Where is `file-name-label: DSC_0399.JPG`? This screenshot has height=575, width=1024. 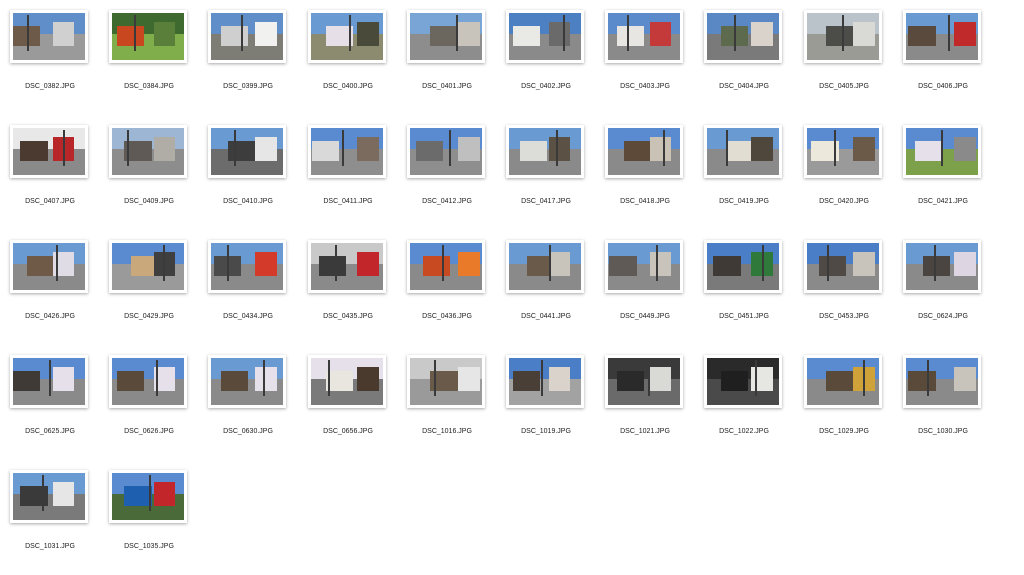 file-name-label: DSC_0399.JPG is located at coordinates (248, 86).